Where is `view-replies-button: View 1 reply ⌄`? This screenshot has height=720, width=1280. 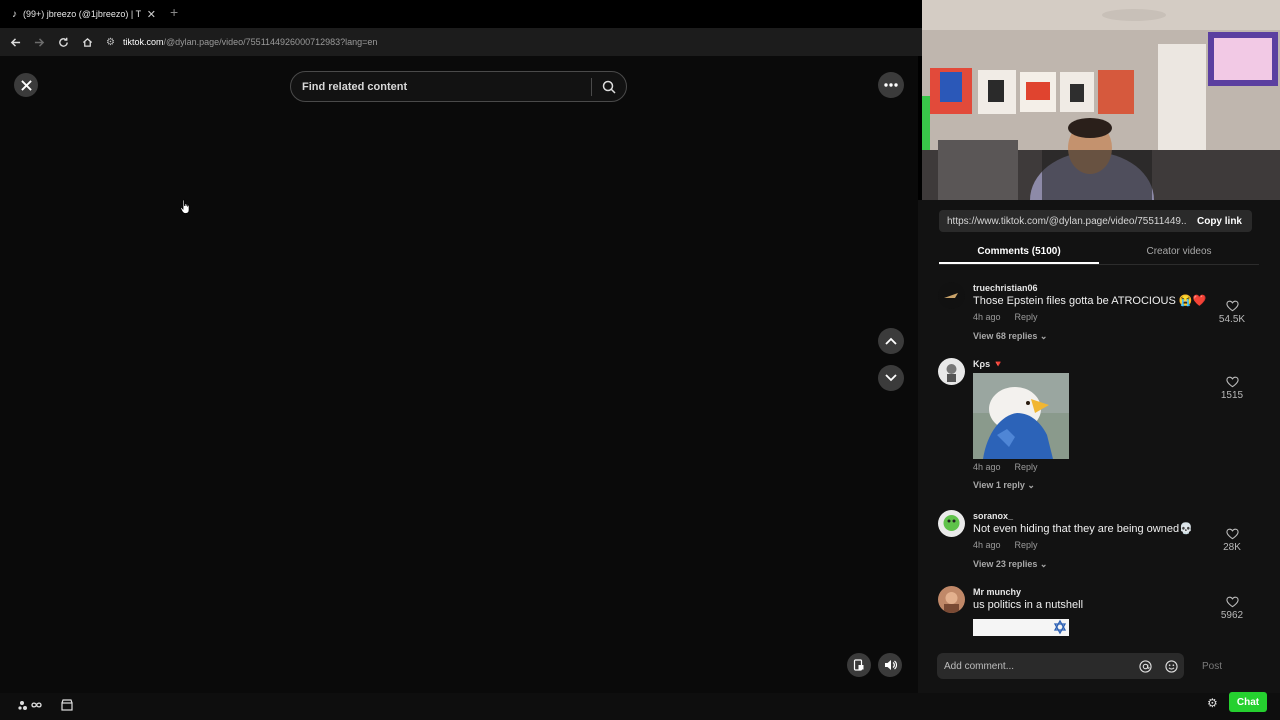
view-replies-button: View 1 reply ⌄ is located at coordinates (1093, 485).